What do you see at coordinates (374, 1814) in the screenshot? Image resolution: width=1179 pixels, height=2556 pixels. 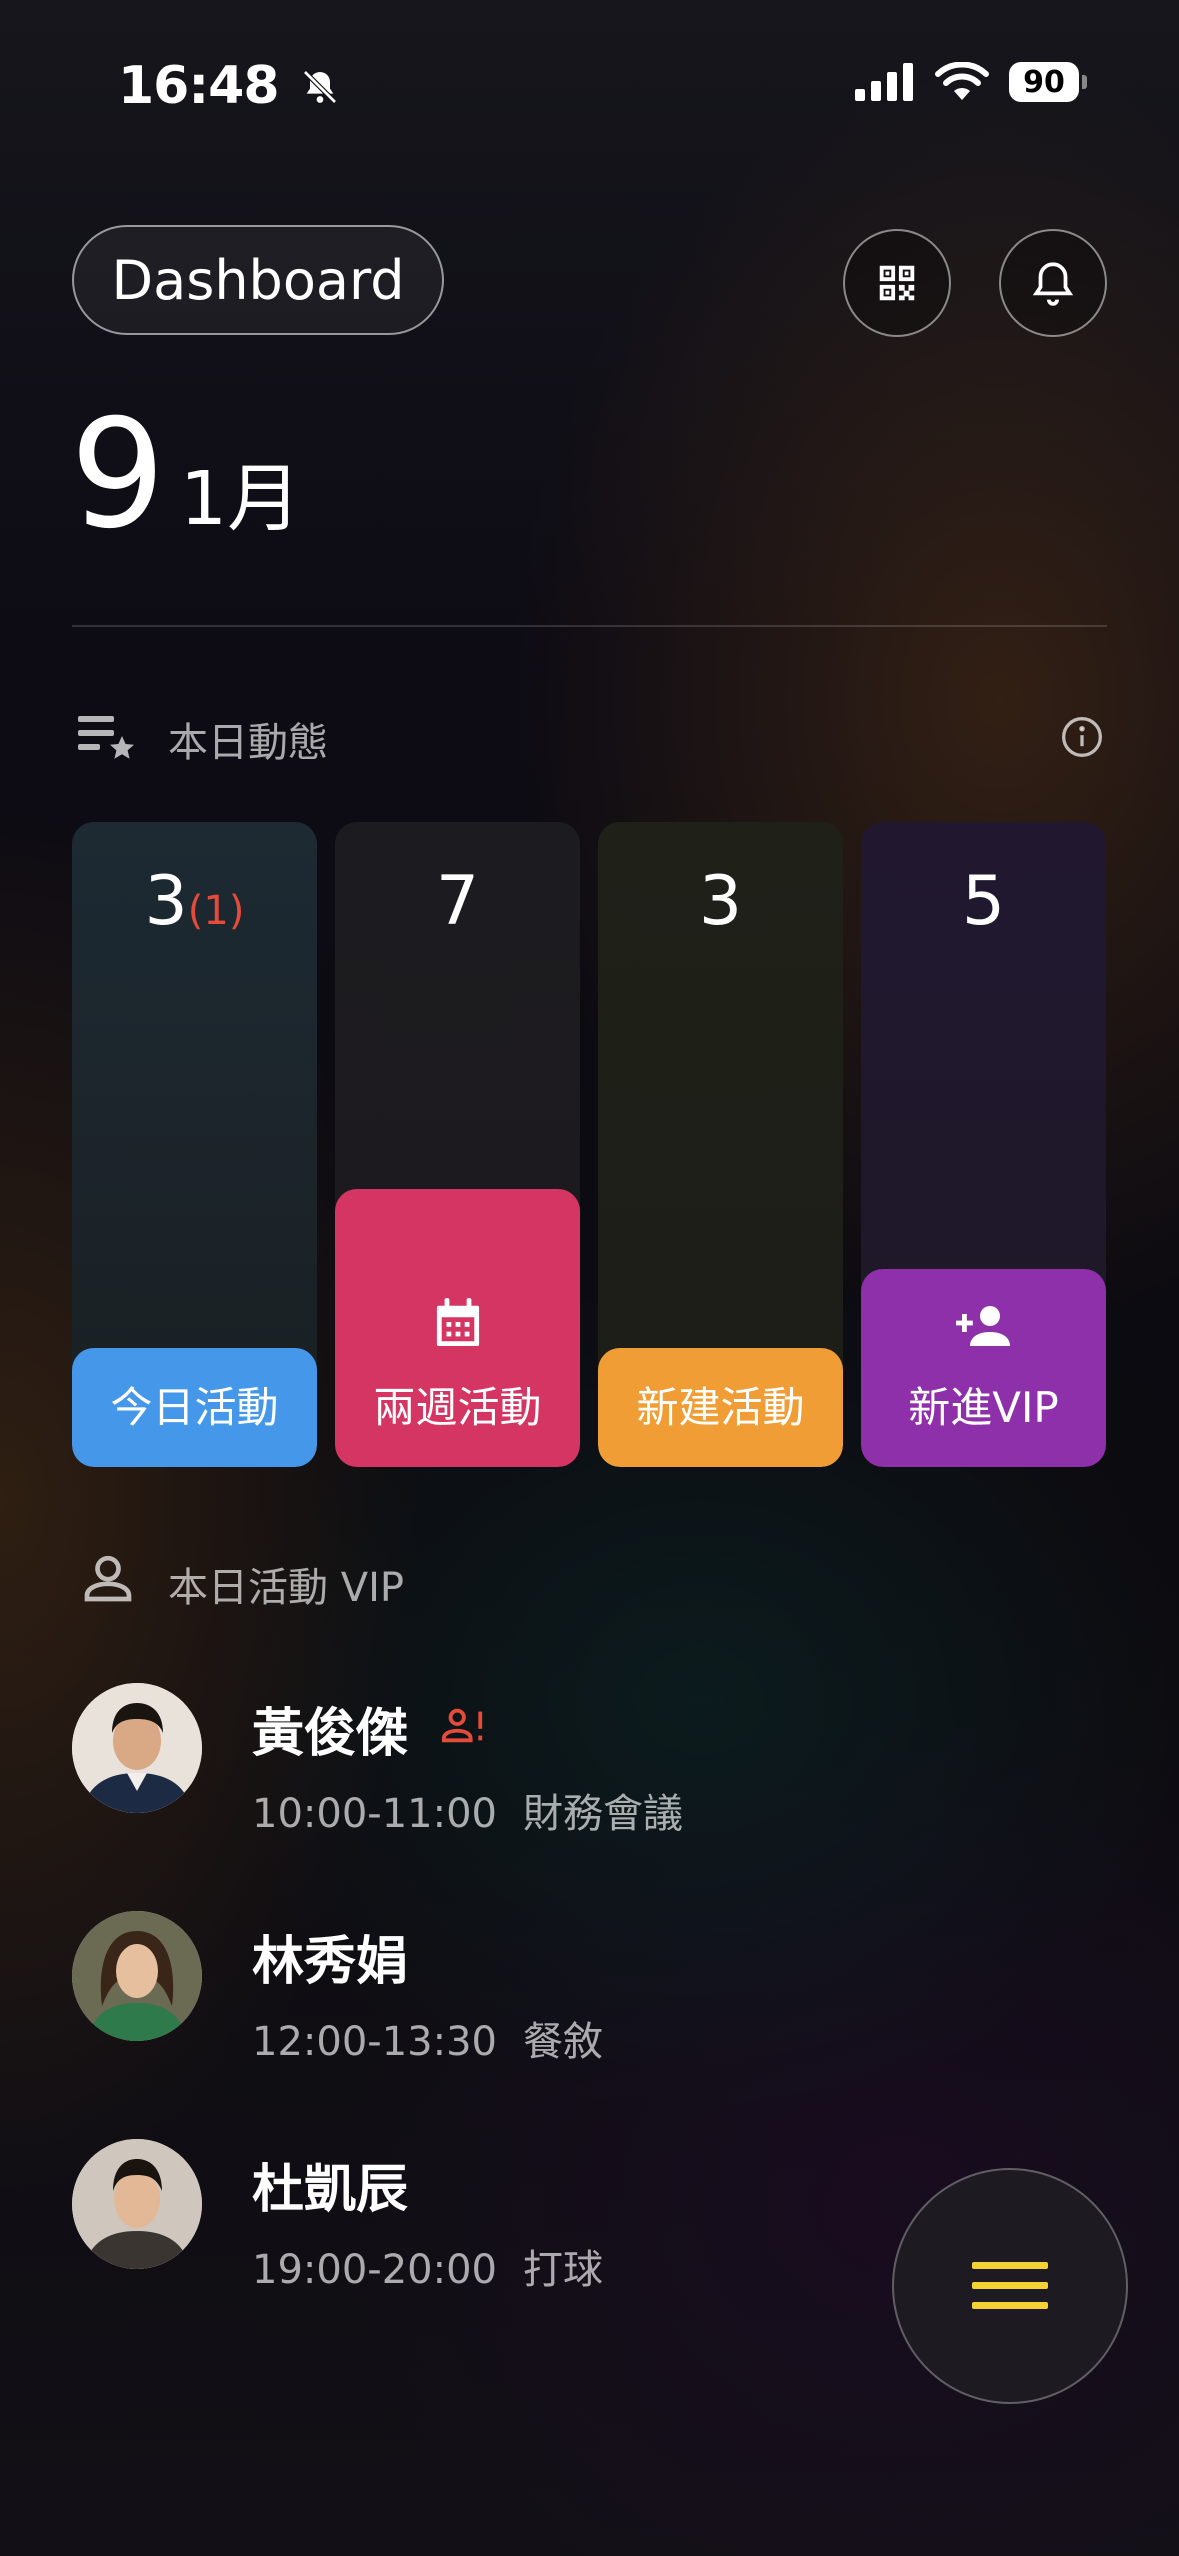 I see `vip-time: 10:00-11:00` at bounding box center [374, 1814].